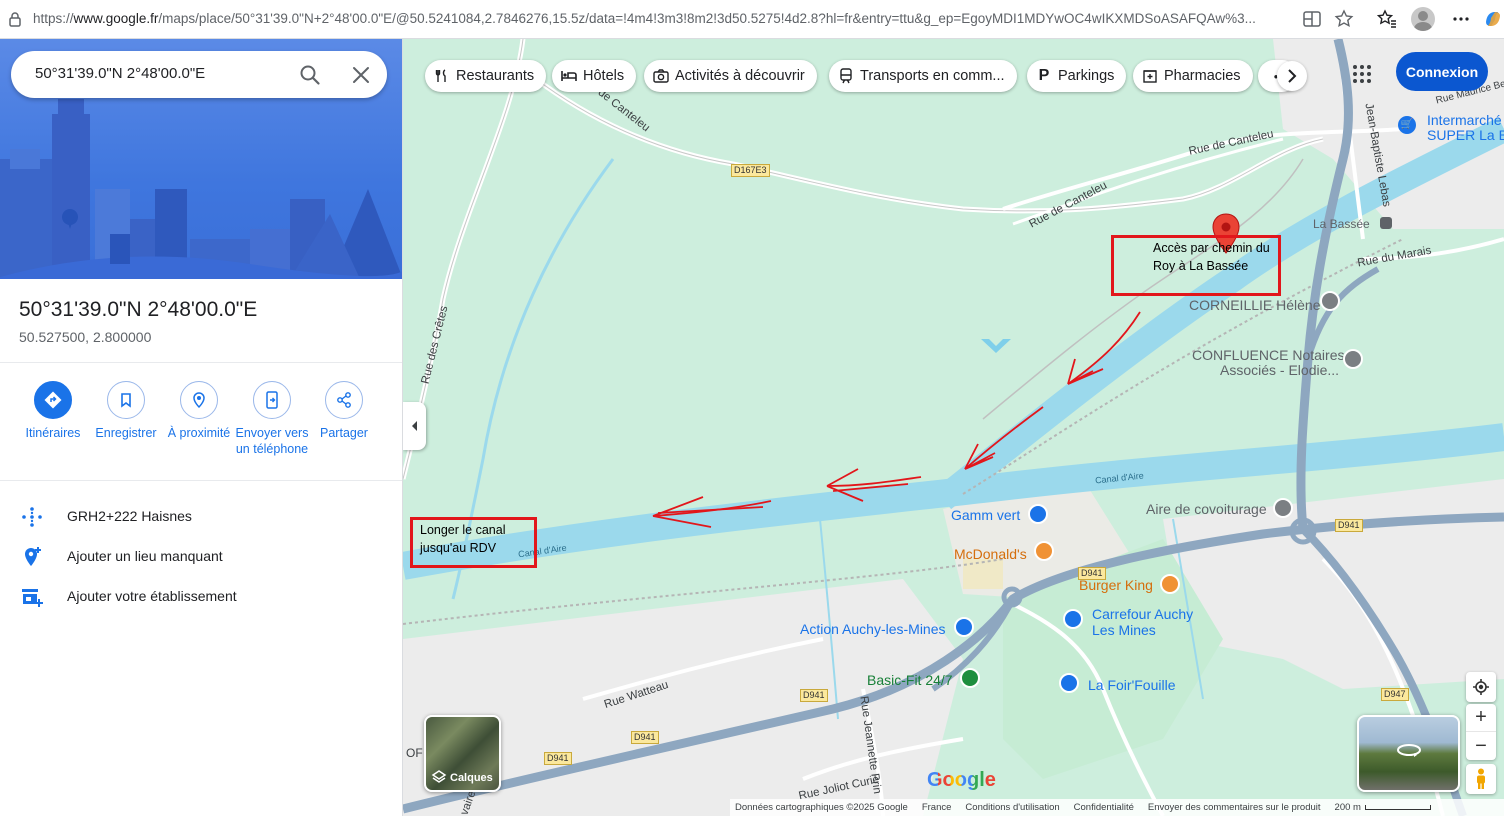 The image size is (1504, 816). Describe the element at coordinates (1086, 76) in the screenshot. I see `chip-label: Parkings` at that location.